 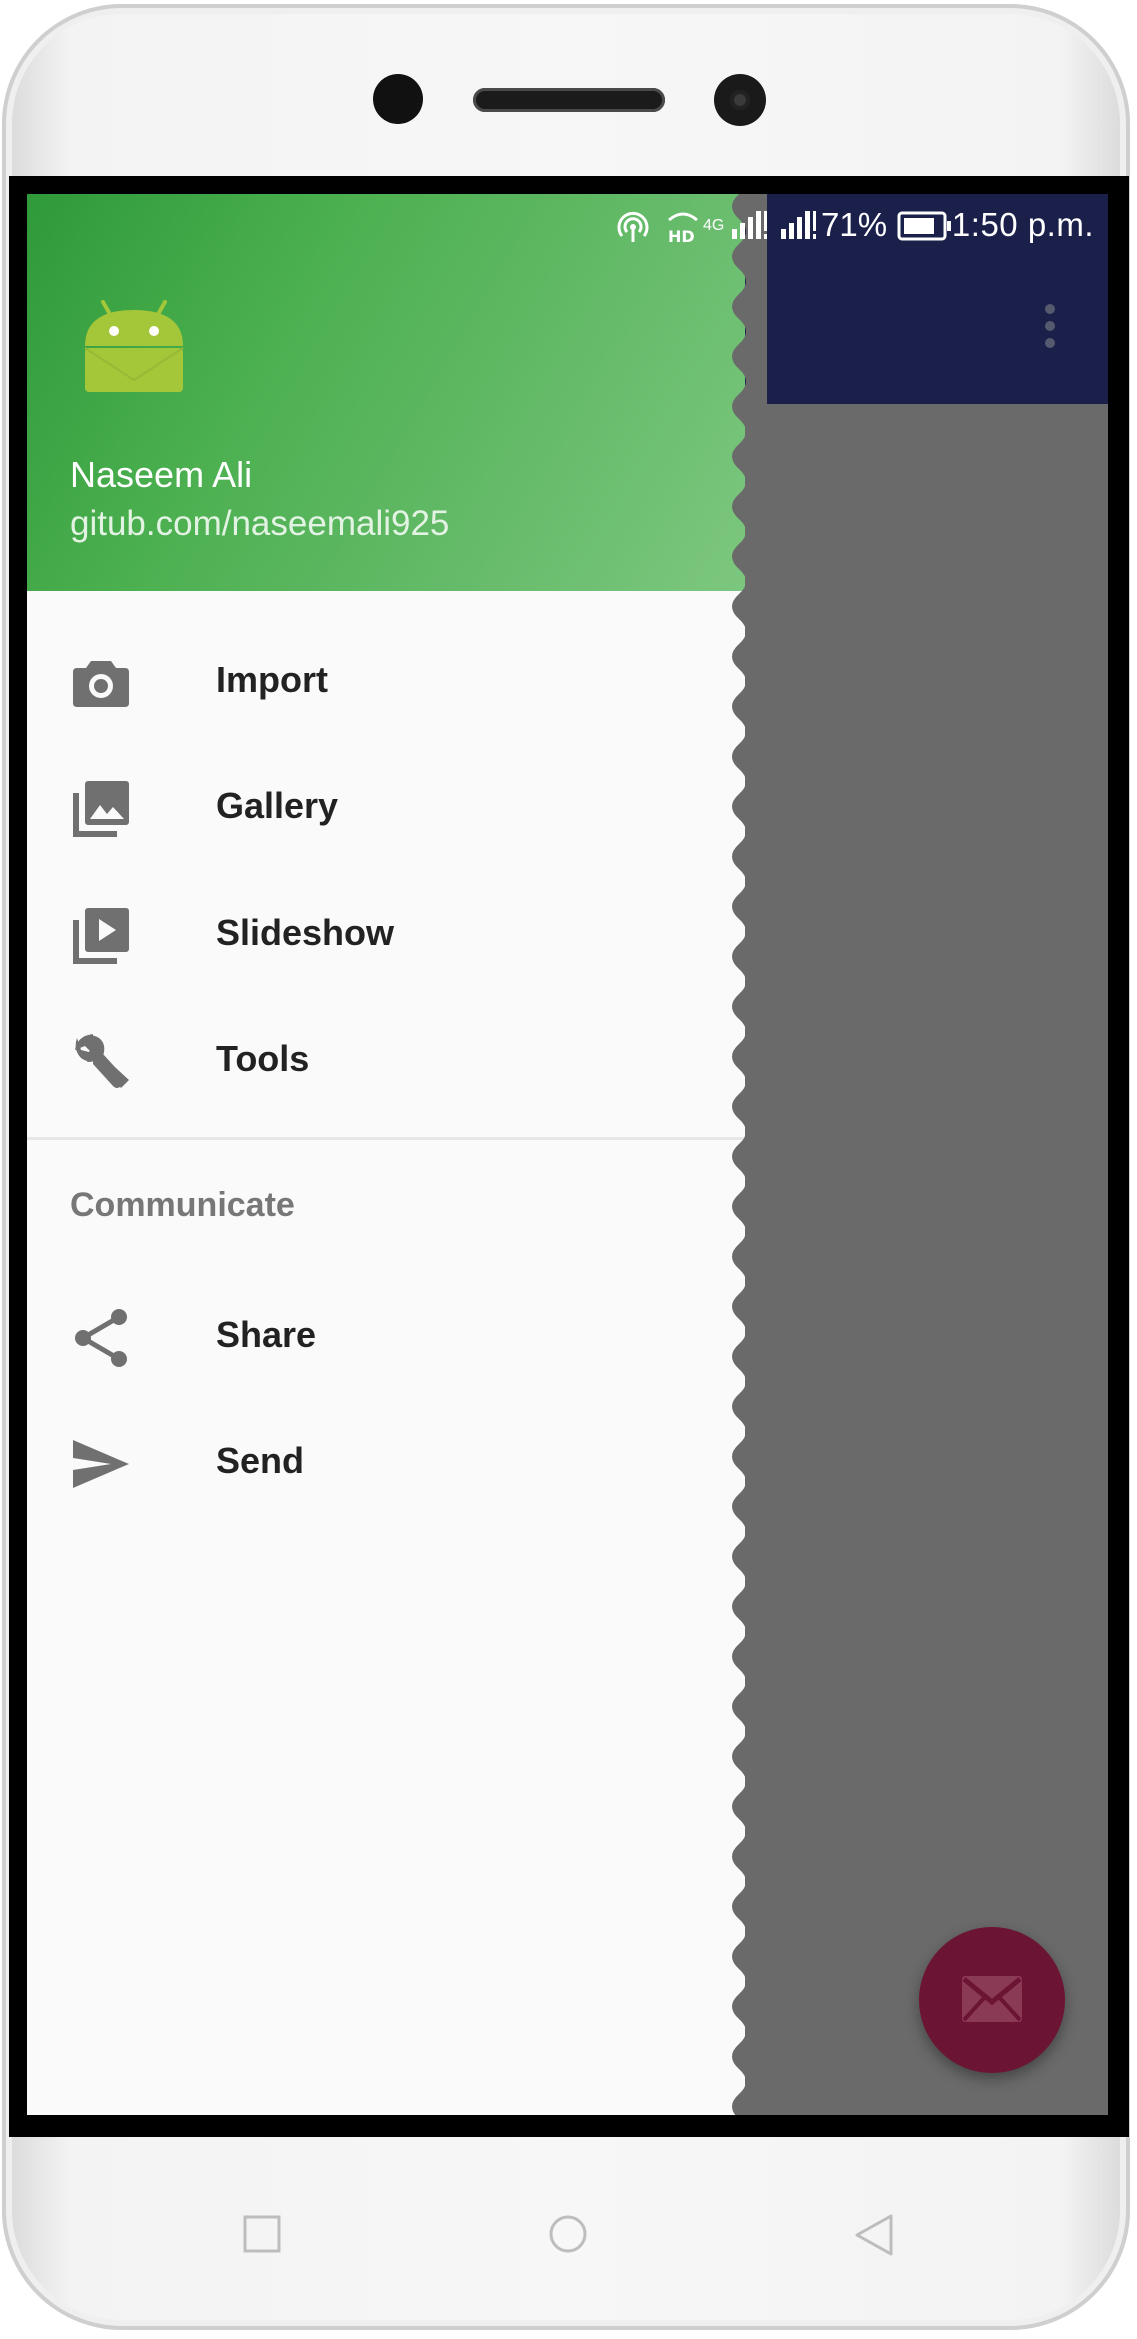 What do you see at coordinates (924, 226) in the screenshot?
I see `battery-icon` at bounding box center [924, 226].